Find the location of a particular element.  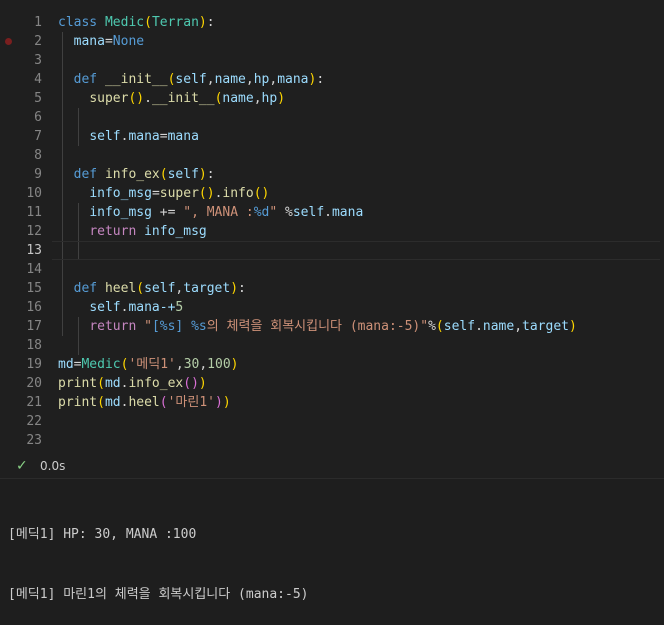

code-line: 11 info_msg += ", MANA :%d" %self.mana is located at coordinates (332, 212).